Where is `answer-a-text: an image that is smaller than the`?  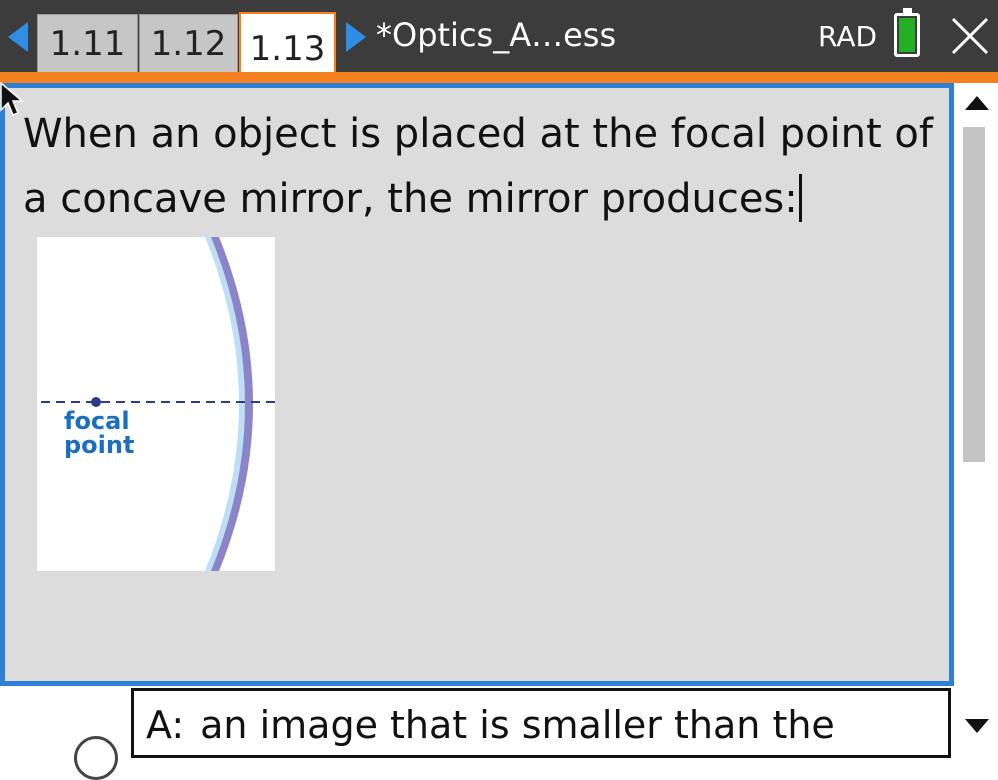 answer-a-text: an image that is smaller than the is located at coordinates (517, 725).